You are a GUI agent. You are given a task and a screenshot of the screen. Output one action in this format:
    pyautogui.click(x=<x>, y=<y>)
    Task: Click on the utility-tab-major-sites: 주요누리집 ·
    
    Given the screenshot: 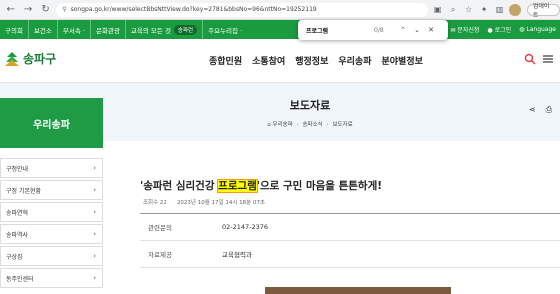 What is the action you would take?
    pyautogui.click(x=225, y=29)
    